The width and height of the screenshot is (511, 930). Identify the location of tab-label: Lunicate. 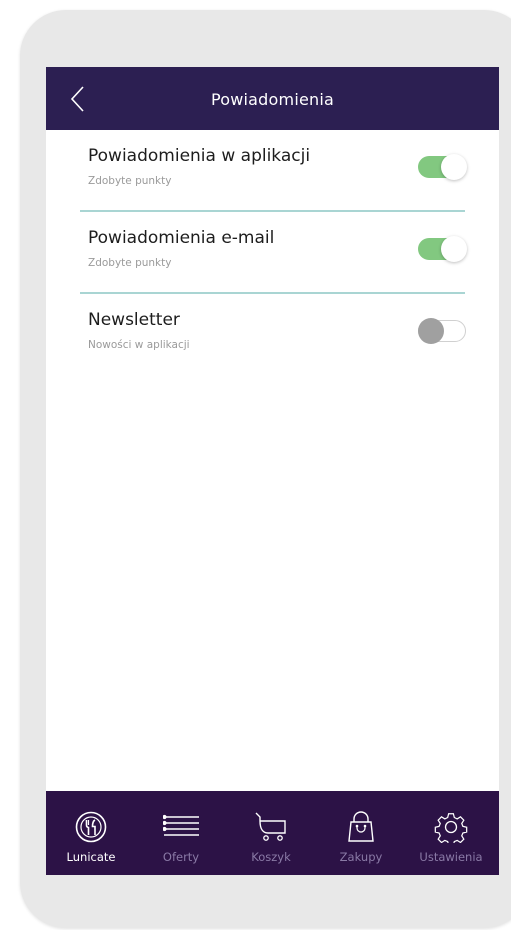
(91, 857).